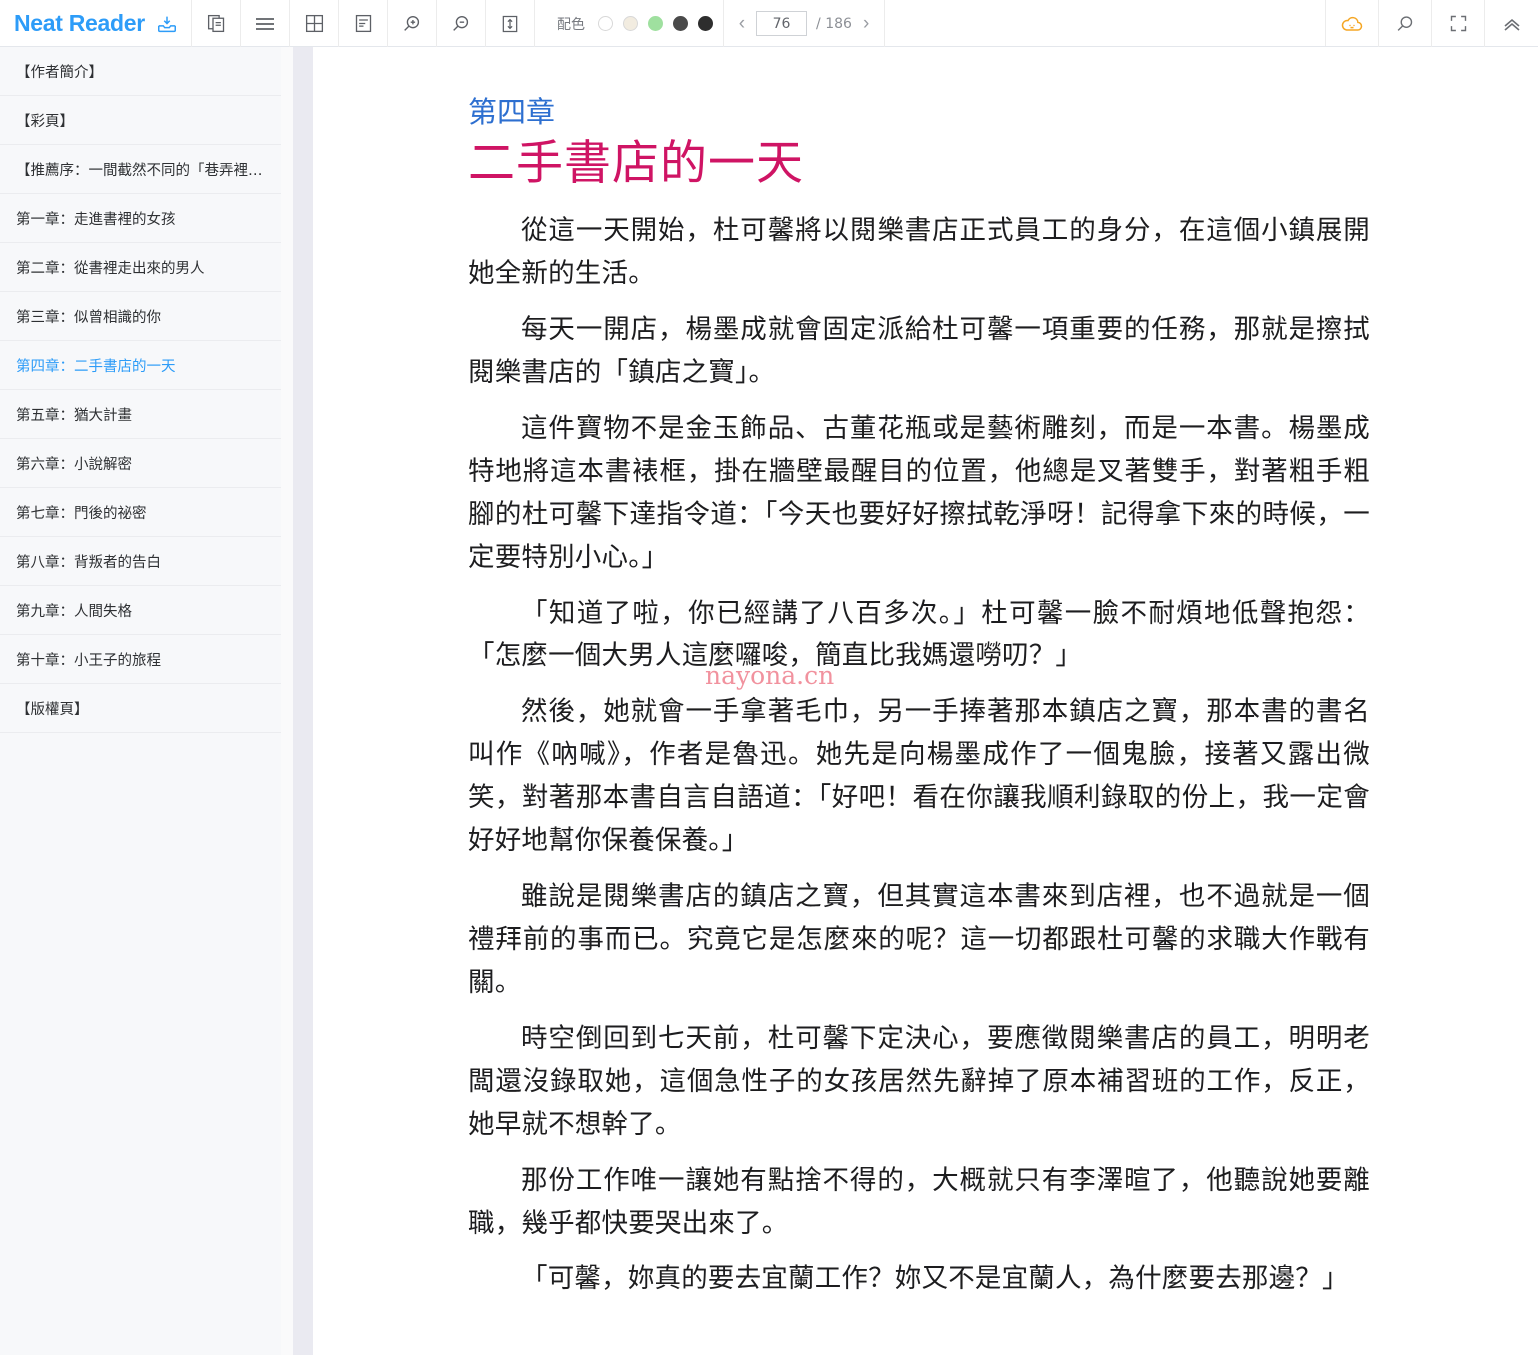 The width and height of the screenshot is (1538, 1355). Describe the element at coordinates (45, 121) in the screenshot. I see `sidebar-item-label: 【彩頁】` at that location.